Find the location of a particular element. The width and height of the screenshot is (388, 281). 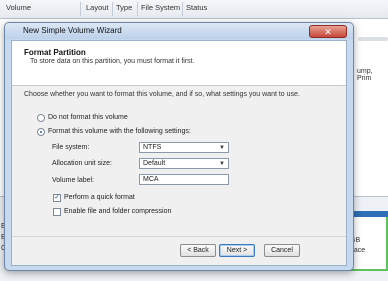

column-layout: Layout is located at coordinates (97, 7).